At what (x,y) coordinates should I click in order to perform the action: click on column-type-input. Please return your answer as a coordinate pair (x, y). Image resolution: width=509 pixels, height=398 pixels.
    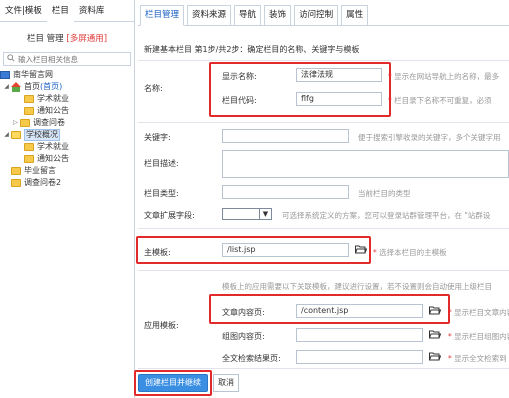
    Looking at the image, I should click on (285, 192).